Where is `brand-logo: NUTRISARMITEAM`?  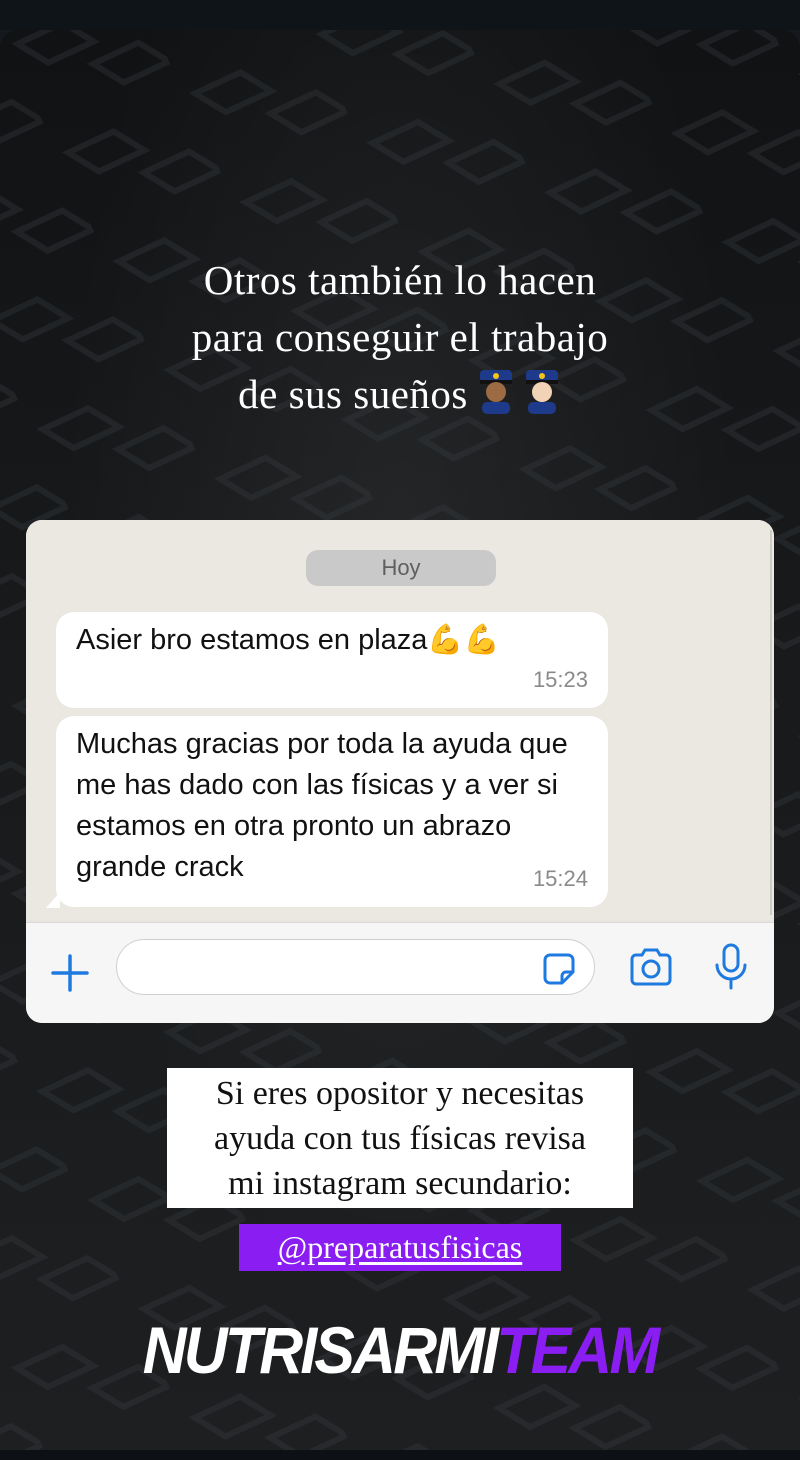
brand-logo: NUTRISARMITEAM is located at coordinates (400, 1350).